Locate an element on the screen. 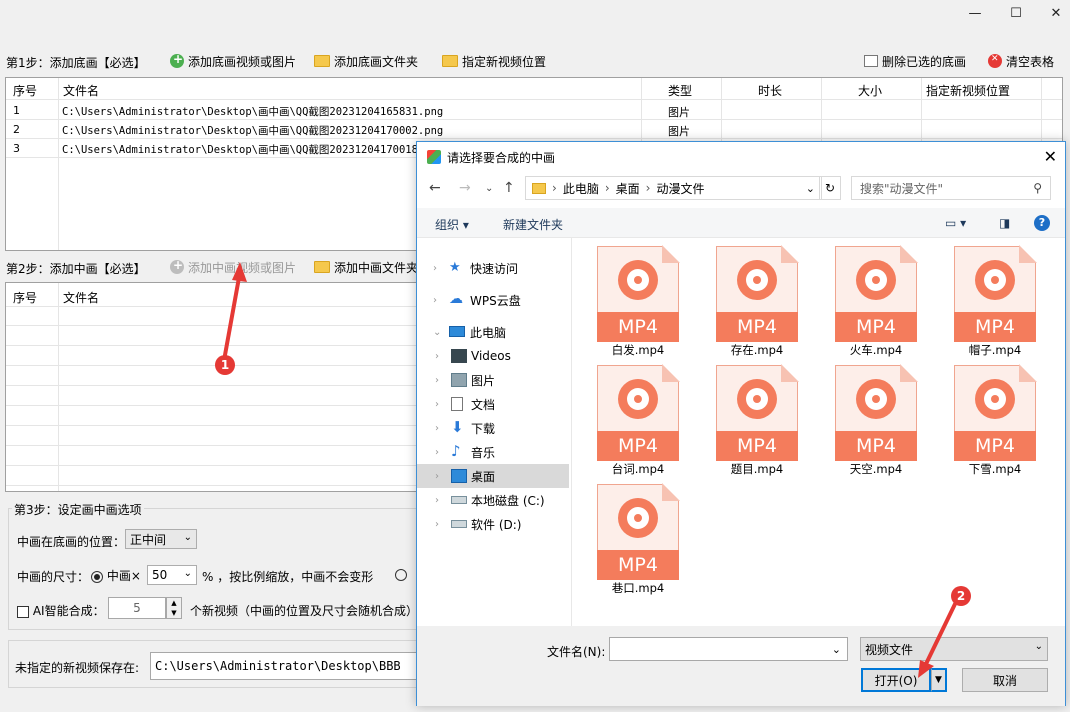  marker-label: 2 is located at coordinates (961, 596).